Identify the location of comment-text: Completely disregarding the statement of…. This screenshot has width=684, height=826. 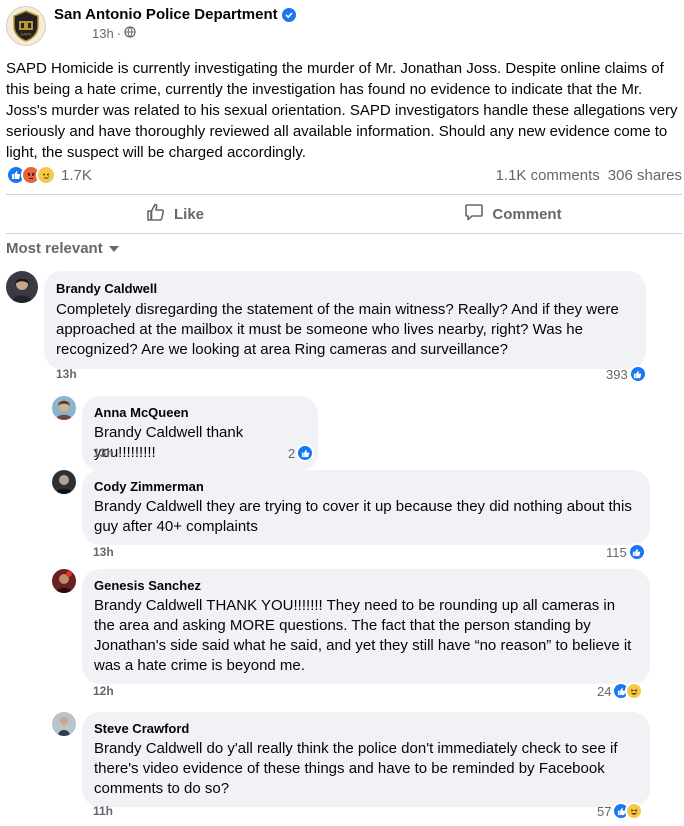
(337, 329).